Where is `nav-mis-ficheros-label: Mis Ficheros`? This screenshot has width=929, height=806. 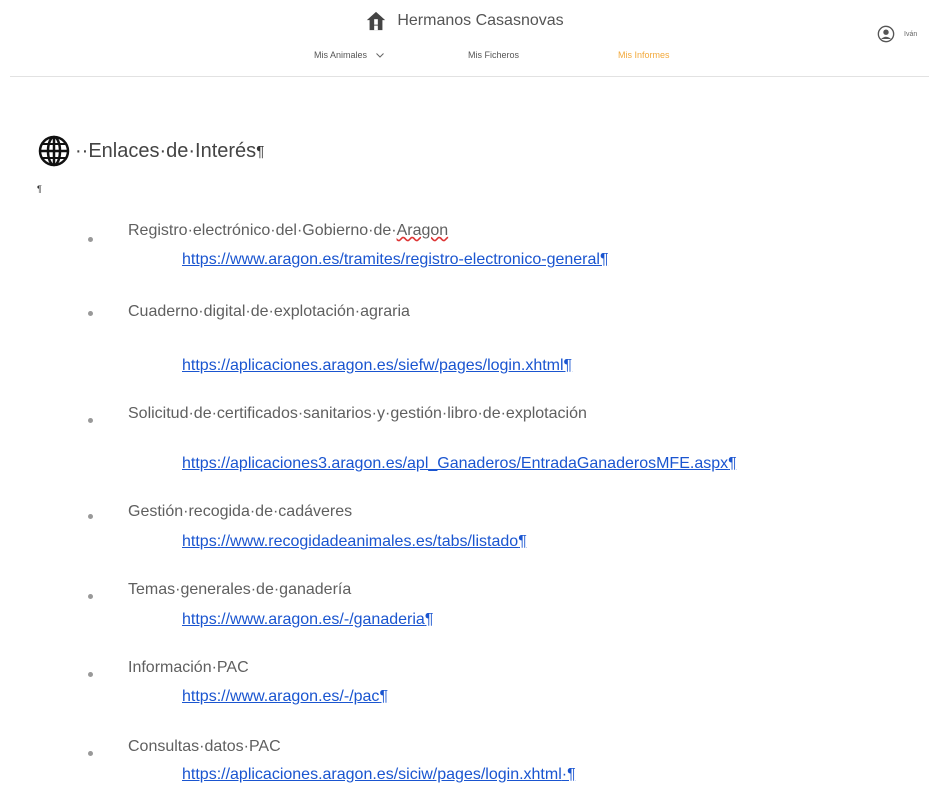
nav-mis-ficheros-label: Mis Ficheros is located at coordinates (494, 55).